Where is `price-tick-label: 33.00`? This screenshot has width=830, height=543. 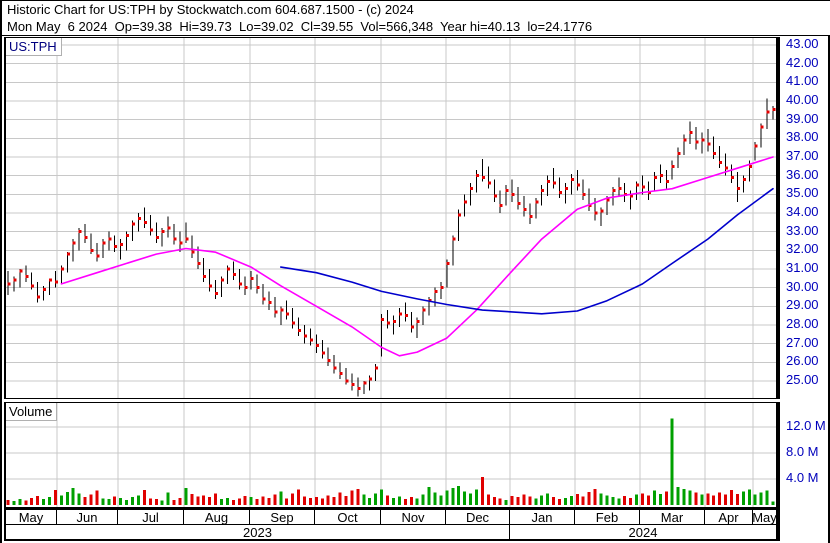 price-tick-label: 33.00 is located at coordinates (802, 230).